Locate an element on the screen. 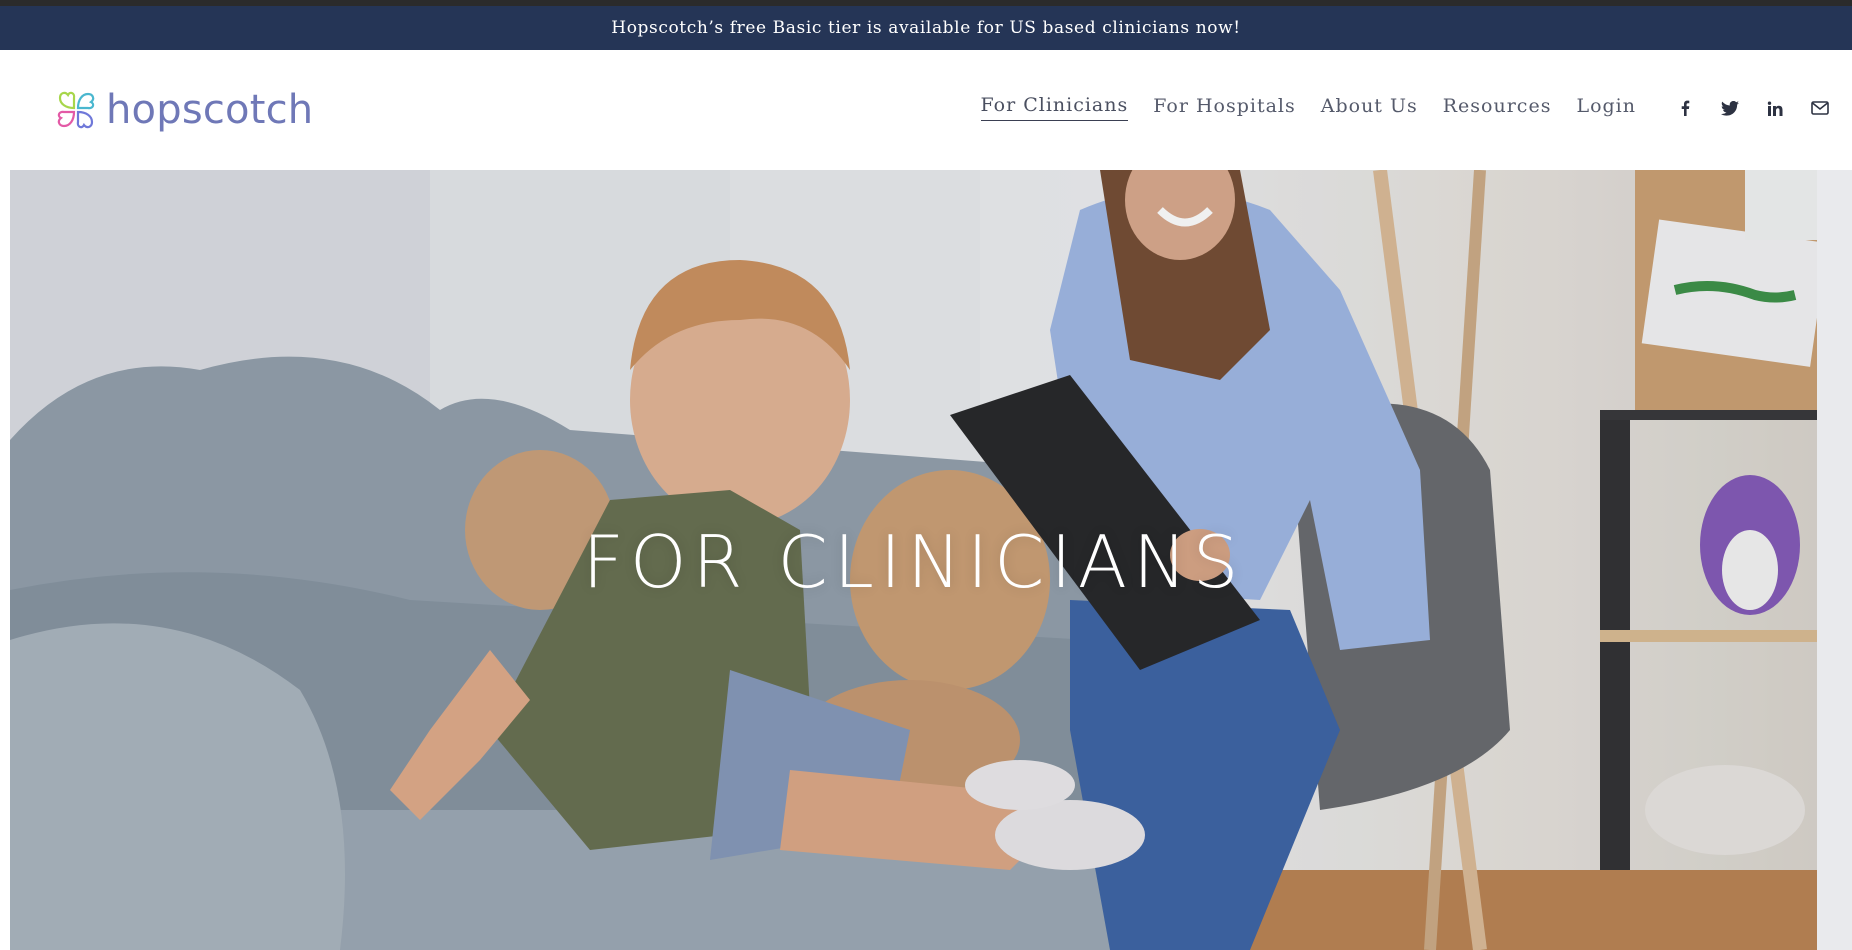 Image resolution: width=1852 pixels, height=950 pixels. linkedin-icon is located at coordinates (1775, 108).